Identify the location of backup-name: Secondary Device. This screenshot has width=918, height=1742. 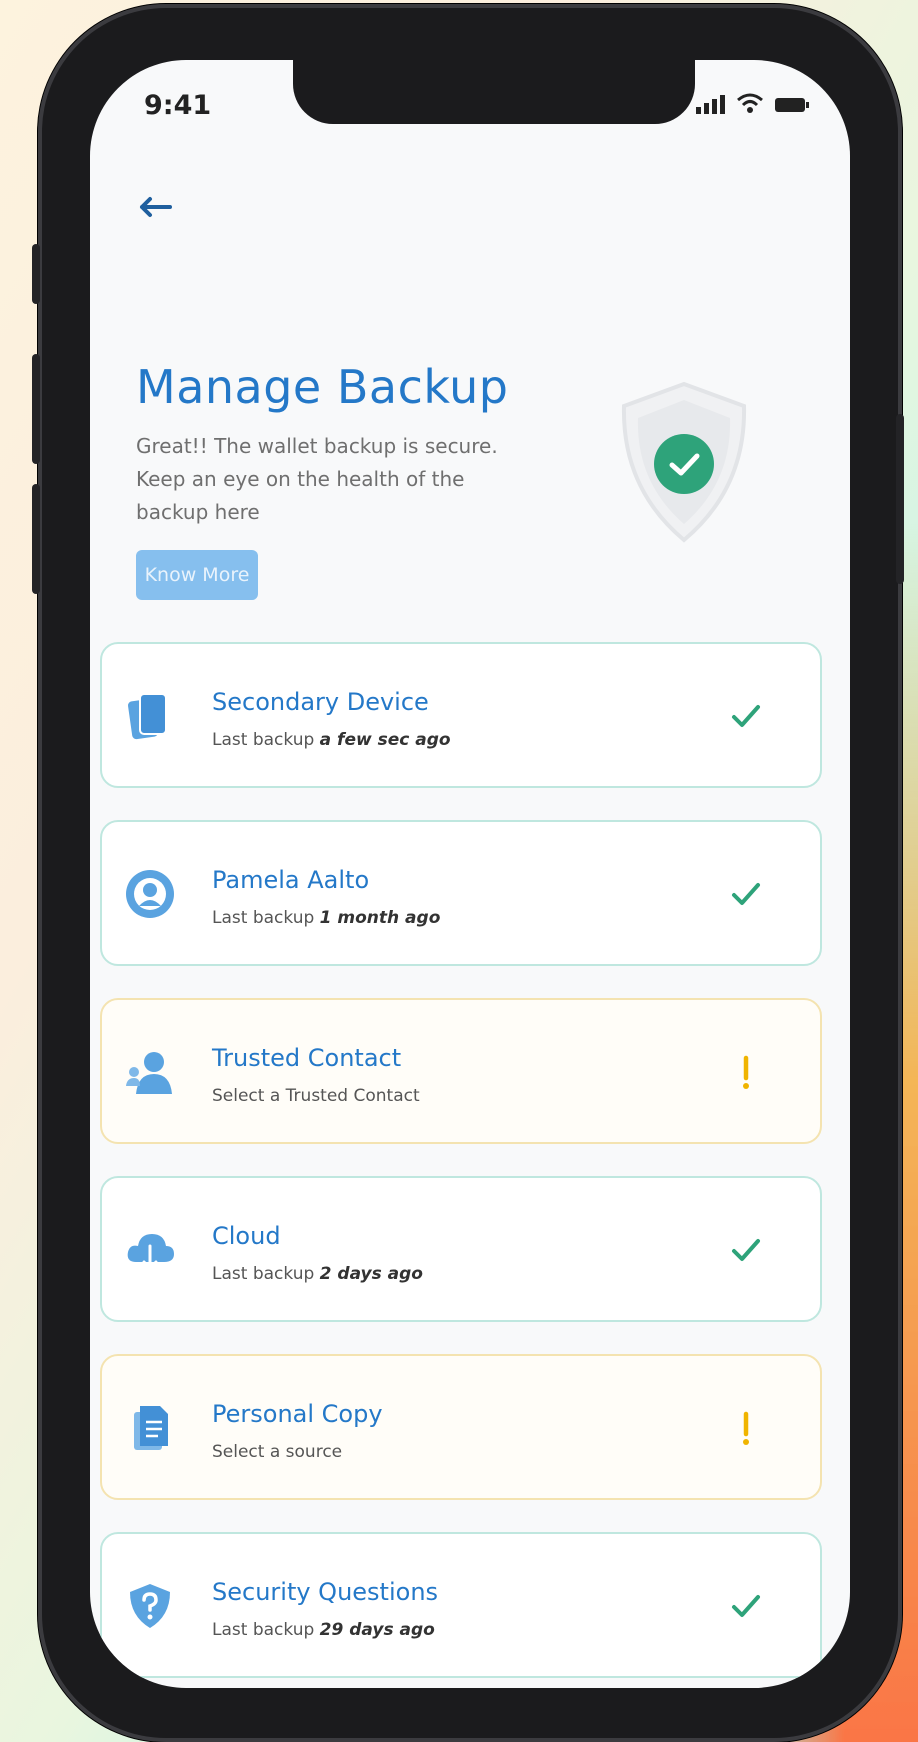
(320, 702).